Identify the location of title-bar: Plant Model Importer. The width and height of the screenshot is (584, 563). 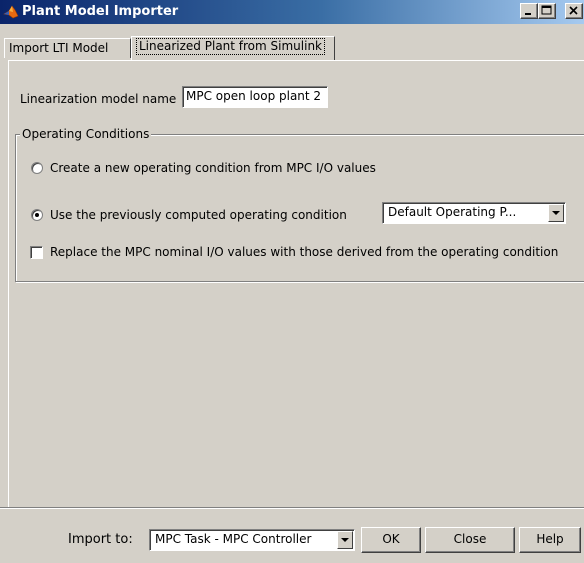
(292, 12).